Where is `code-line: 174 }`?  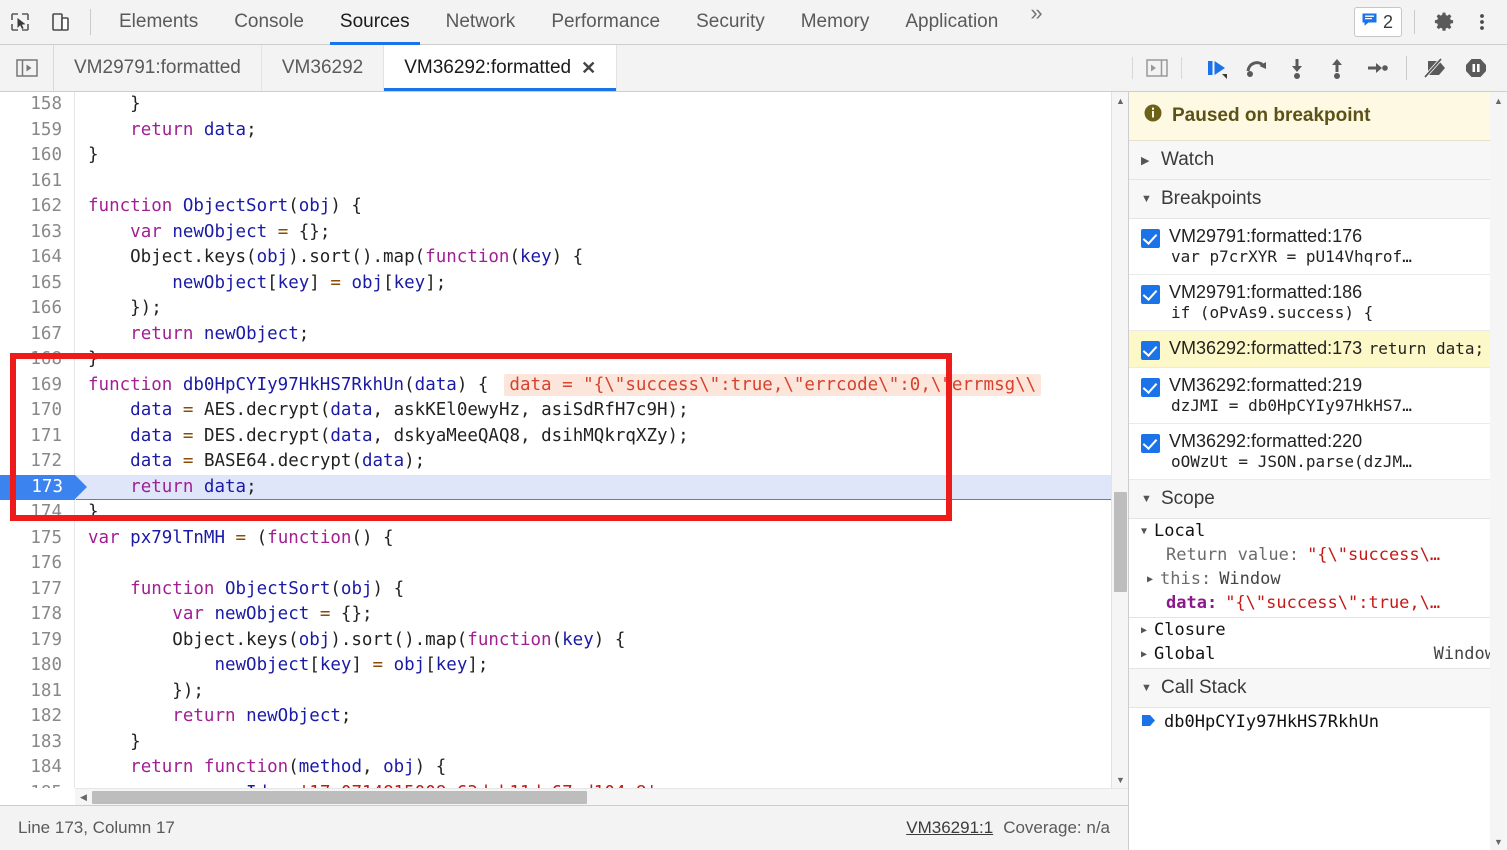 code-line: 174 } is located at coordinates (555, 513).